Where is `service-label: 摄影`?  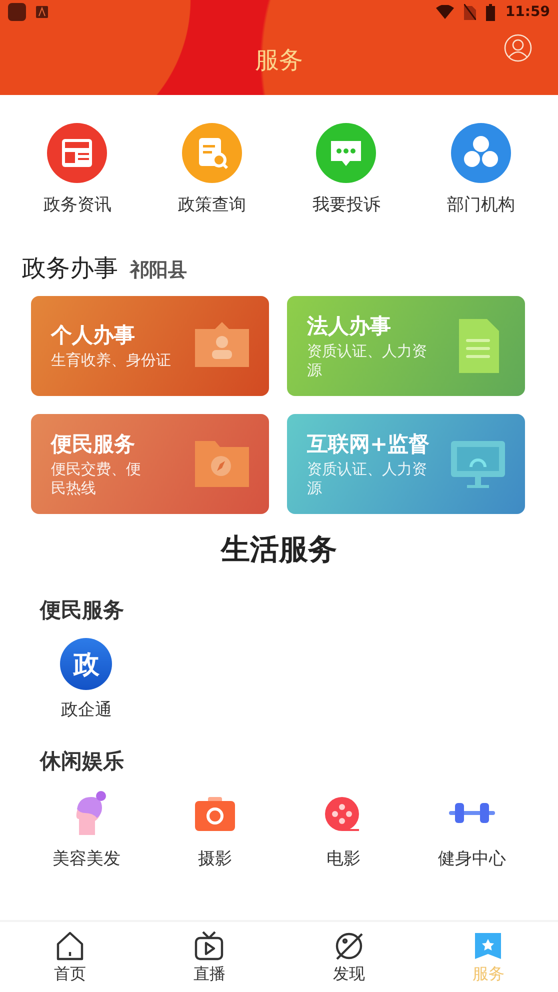 service-label: 摄影 is located at coordinates (215, 858).